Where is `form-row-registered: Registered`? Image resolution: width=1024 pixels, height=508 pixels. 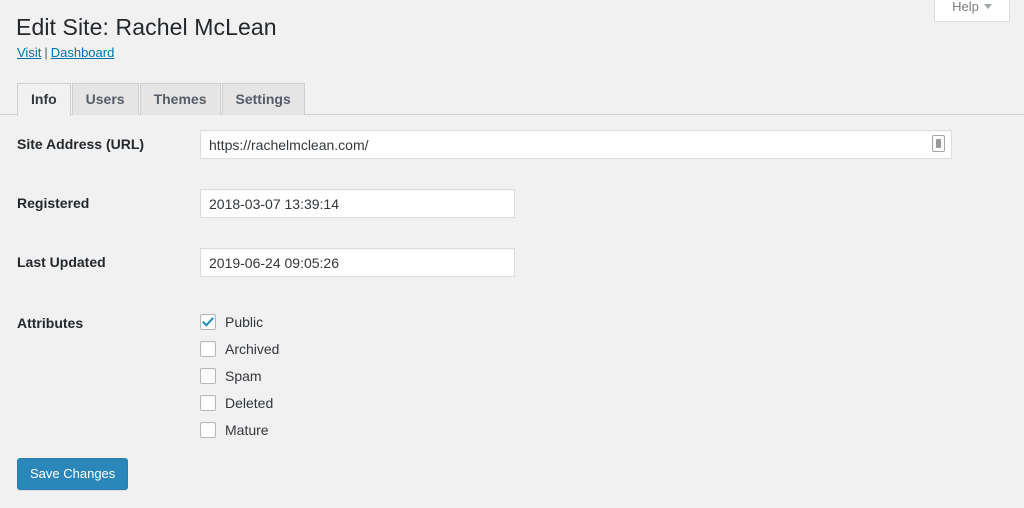 form-row-registered: Registered is located at coordinates (512, 203).